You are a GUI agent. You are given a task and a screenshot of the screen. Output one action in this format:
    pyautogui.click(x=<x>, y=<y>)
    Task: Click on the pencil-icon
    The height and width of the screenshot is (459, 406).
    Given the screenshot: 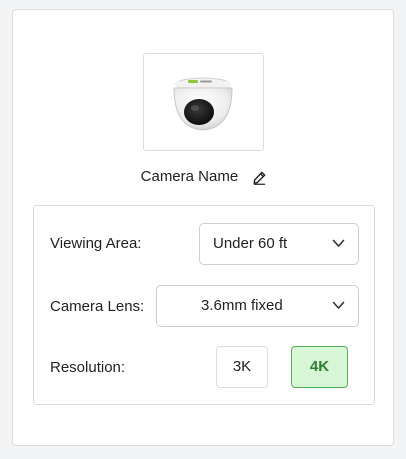 What is the action you would take?
    pyautogui.click(x=259, y=177)
    